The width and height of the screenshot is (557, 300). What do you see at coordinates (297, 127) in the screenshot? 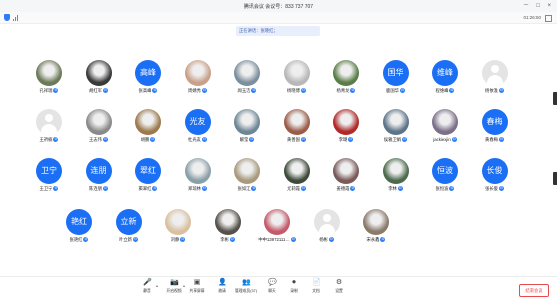
I see `participant-tile: 黄善国 ʘ` at bounding box center [297, 127].